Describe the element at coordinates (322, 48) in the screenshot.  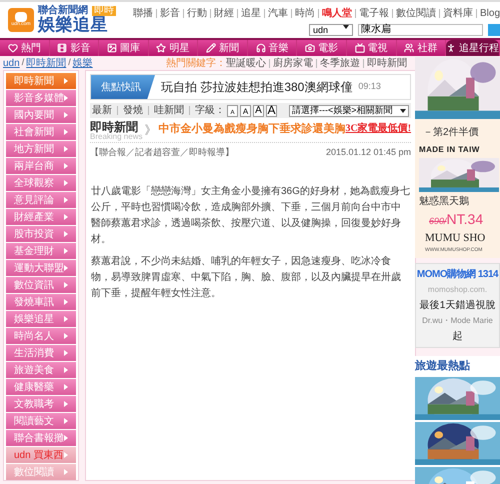
I see `nav-tab: 電影` at that location.